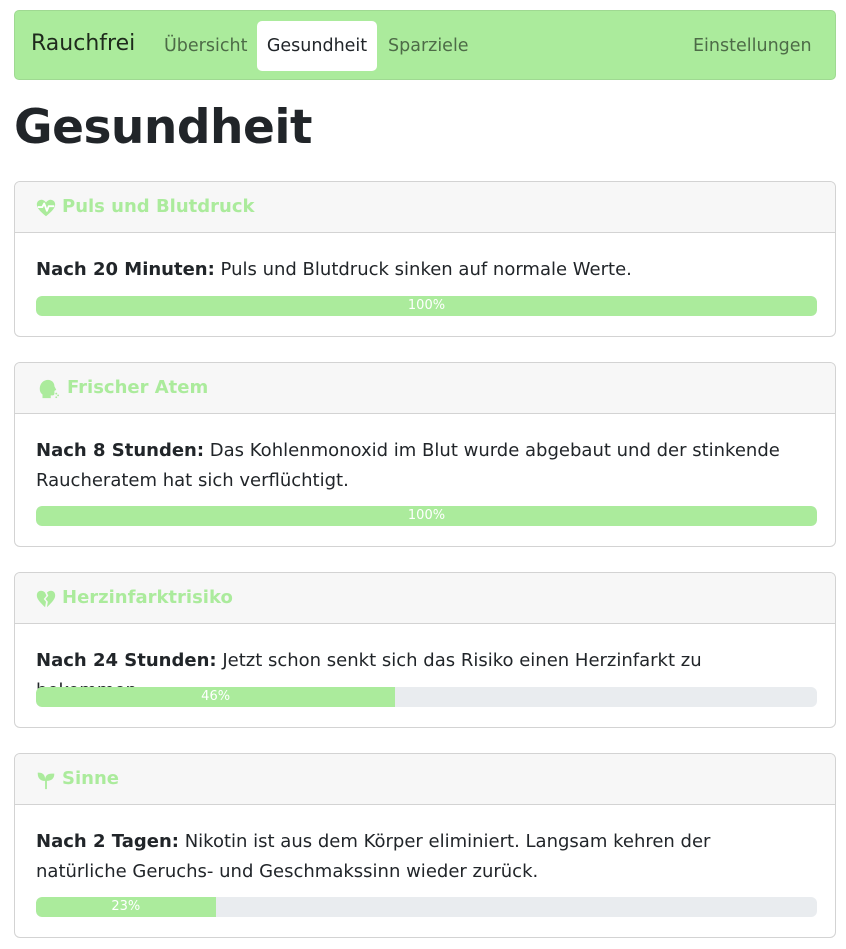  What do you see at coordinates (46, 781) in the screenshot?
I see `seedling-icon` at bounding box center [46, 781].